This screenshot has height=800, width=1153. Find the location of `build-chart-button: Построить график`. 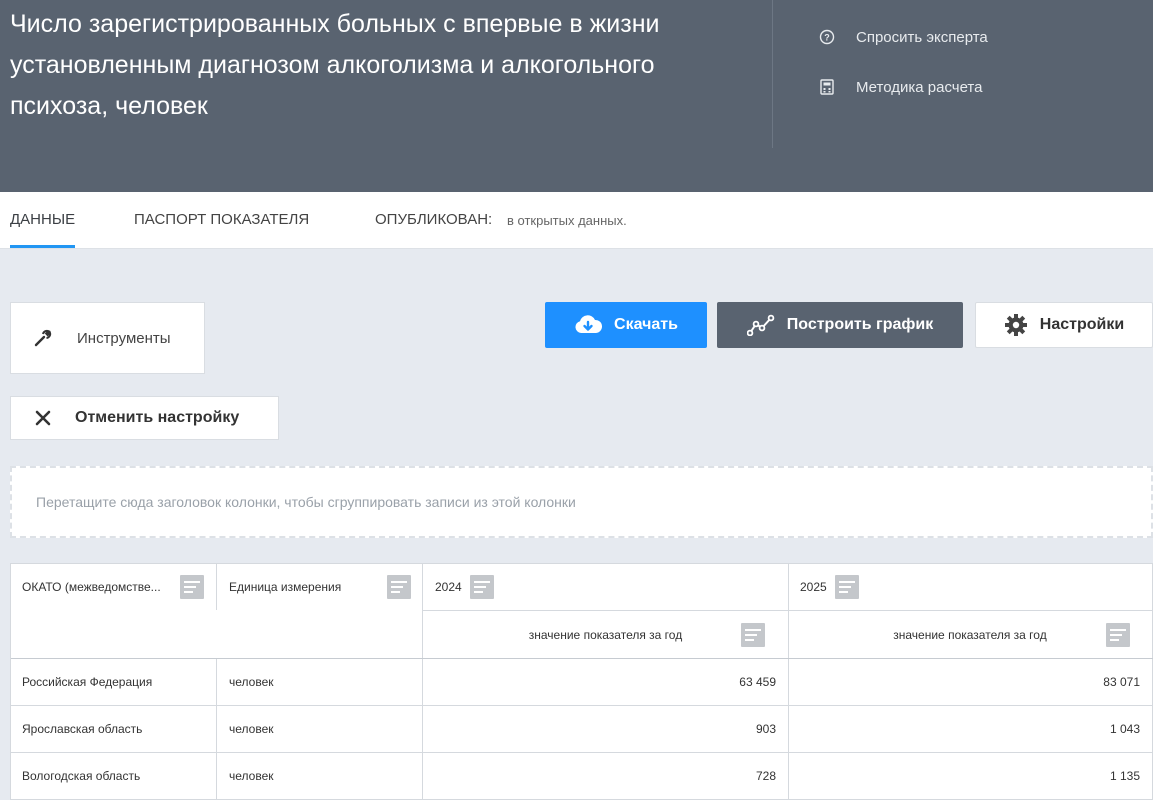

build-chart-button: Построить график is located at coordinates (840, 325).